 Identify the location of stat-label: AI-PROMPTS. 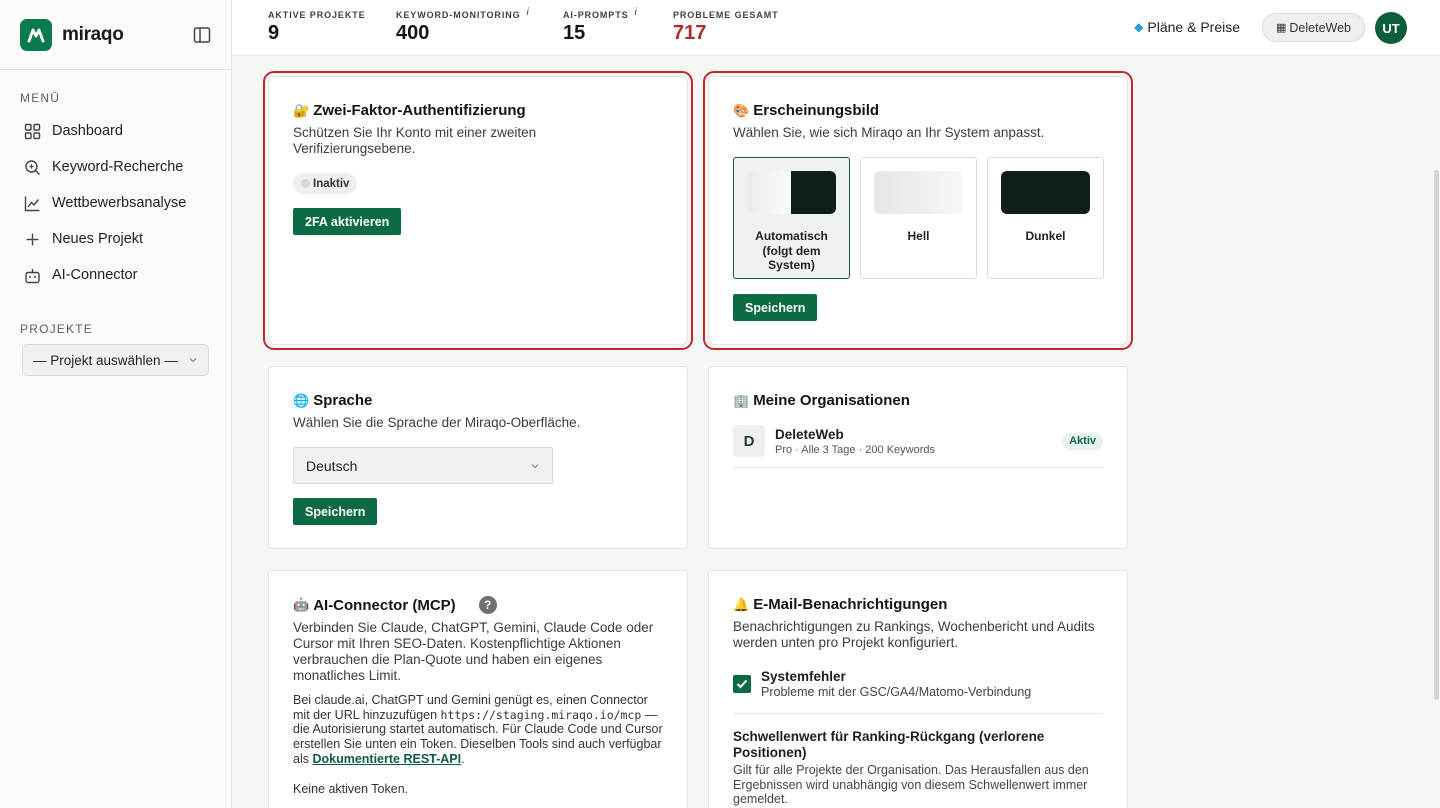
(596, 15).